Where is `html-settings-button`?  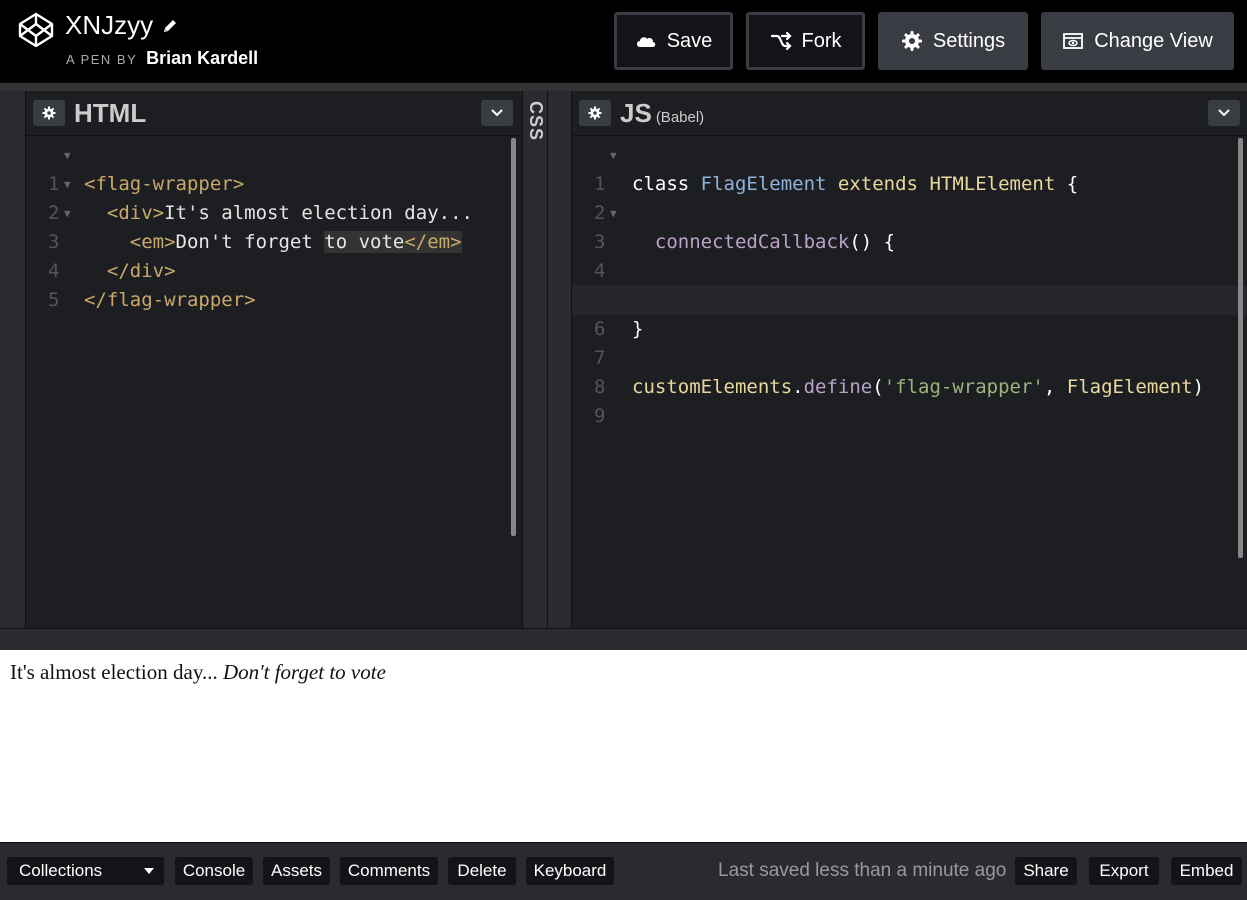 html-settings-button is located at coordinates (49, 113).